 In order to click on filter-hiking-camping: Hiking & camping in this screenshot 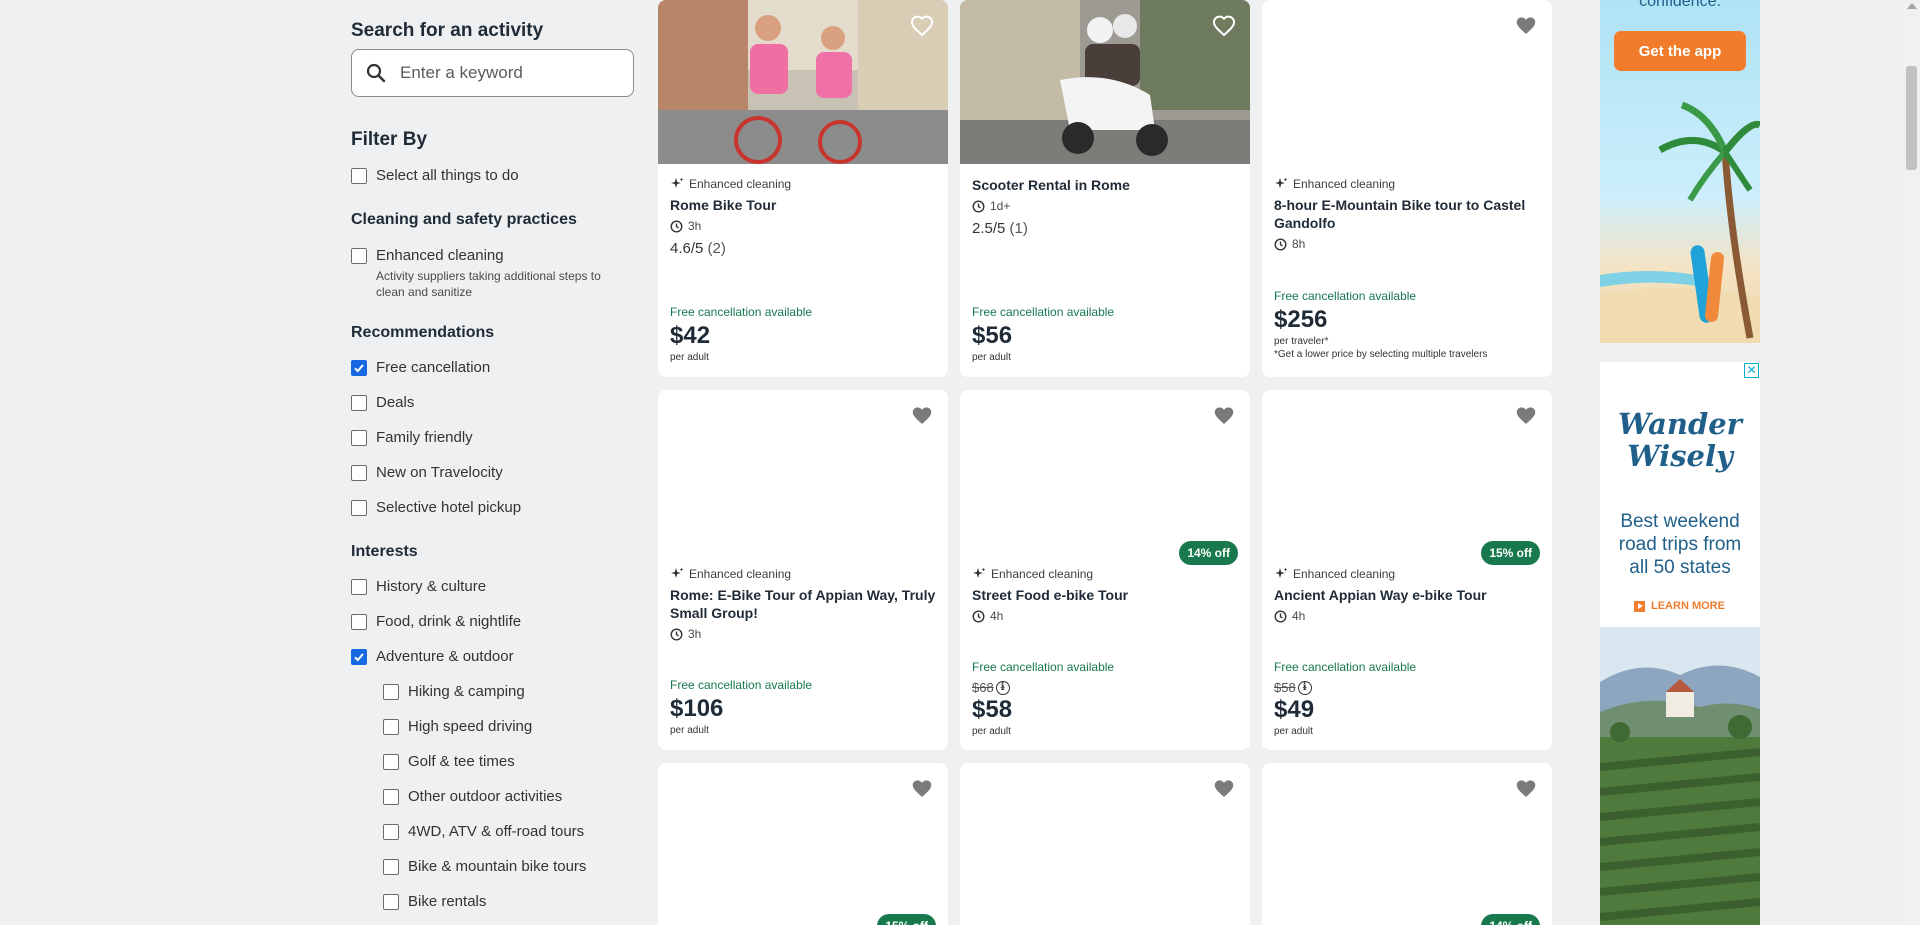, I will do `click(454, 691)`.